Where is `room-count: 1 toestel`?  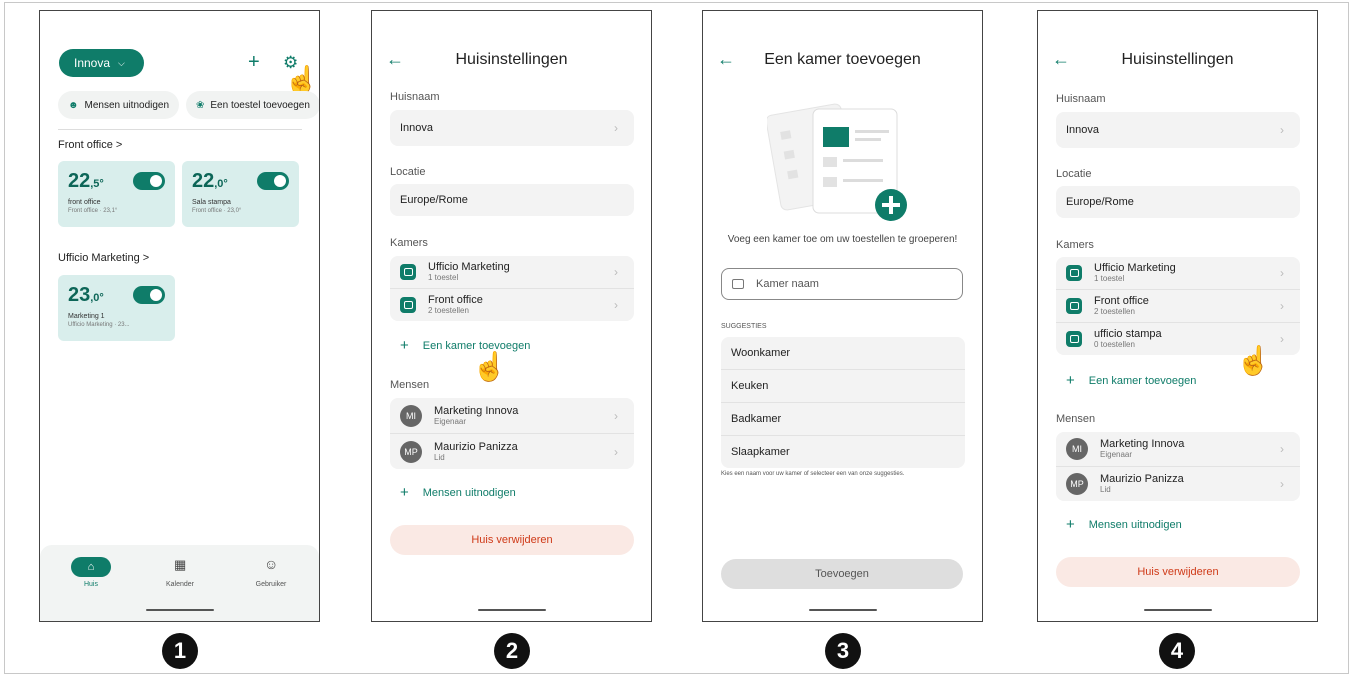
room-count: 1 toestel is located at coordinates (1109, 278).